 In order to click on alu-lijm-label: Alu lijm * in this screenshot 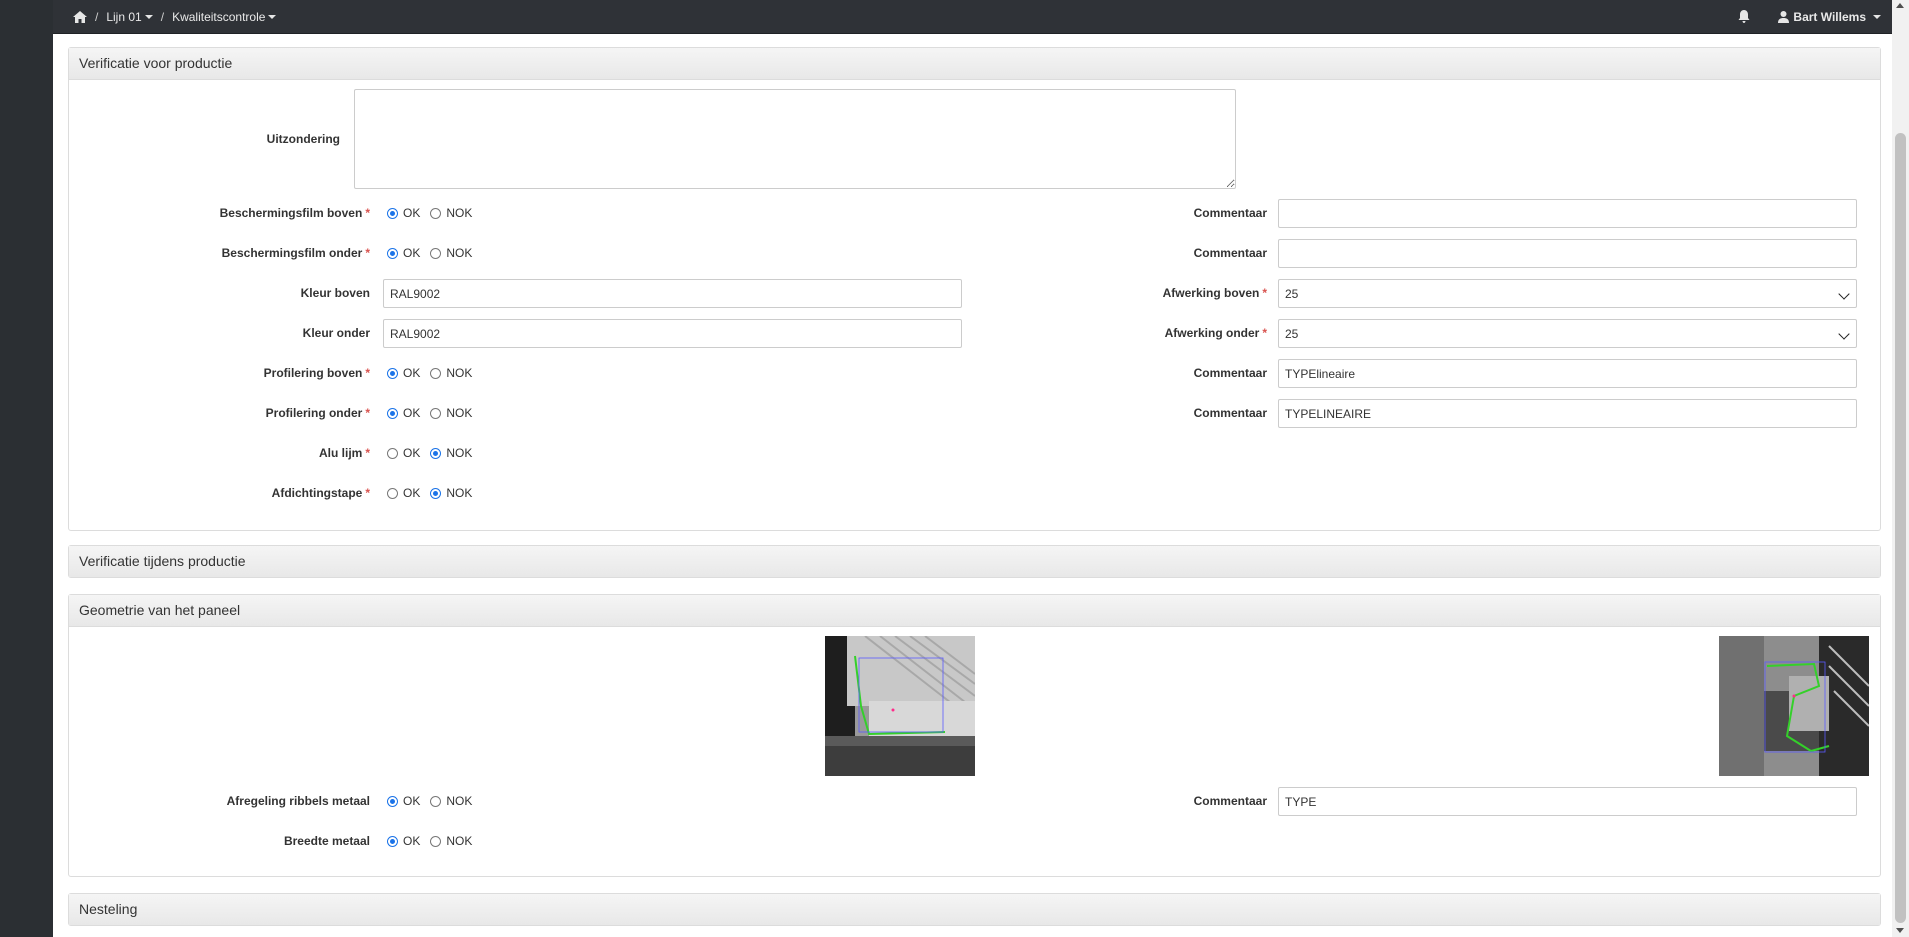, I will do `click(344, 453)`.